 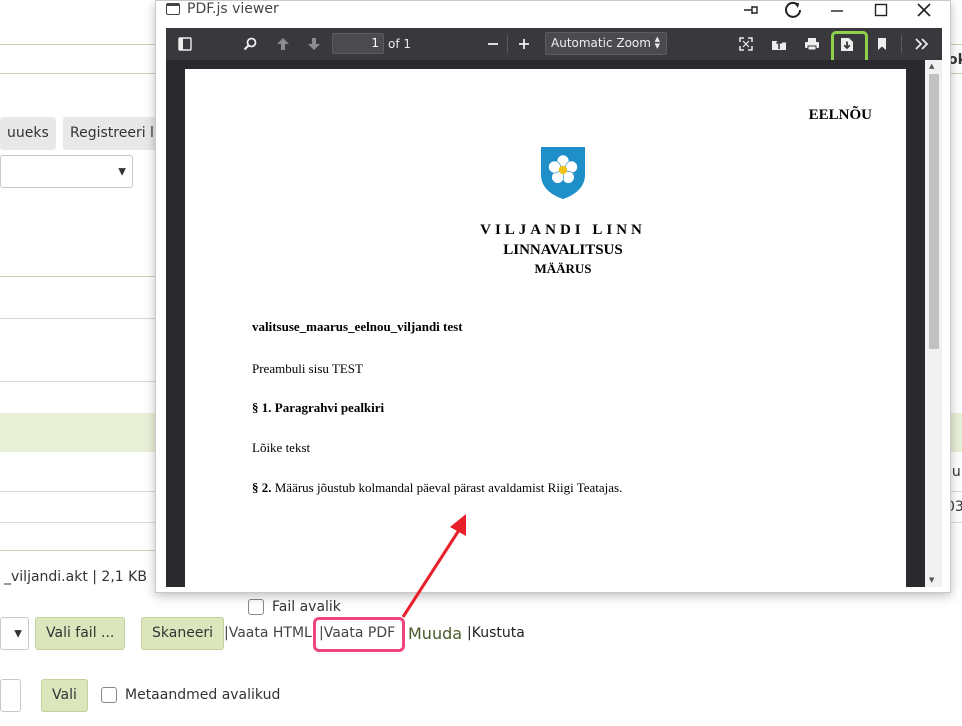 I want to click on file-info: _viljandi.akt | 2,1 KB, so click(x=75, y=577).